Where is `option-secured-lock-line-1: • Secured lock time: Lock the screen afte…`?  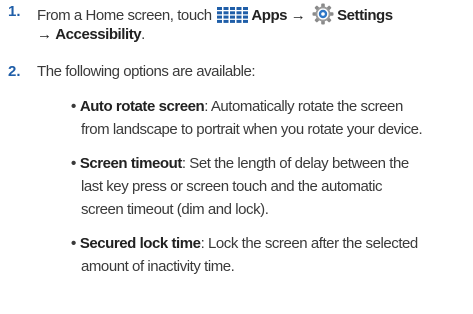
option-secured-lock-line-1: • Secured lock time: Lock the screen afte… is located at coordinates (244, 244).